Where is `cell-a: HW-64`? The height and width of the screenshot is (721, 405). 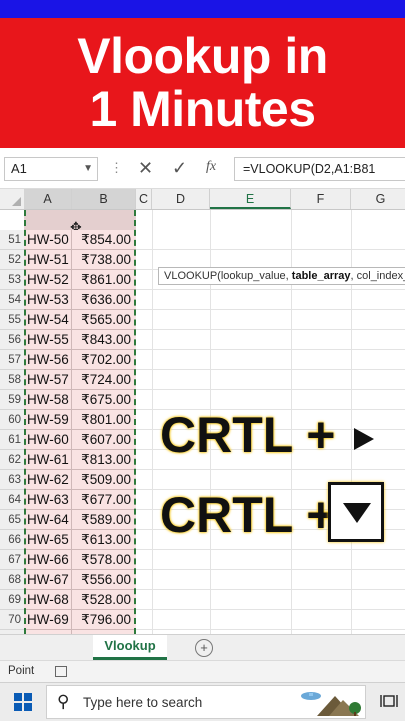
cell-a: HW-64 is located at coordinates (48, 520).